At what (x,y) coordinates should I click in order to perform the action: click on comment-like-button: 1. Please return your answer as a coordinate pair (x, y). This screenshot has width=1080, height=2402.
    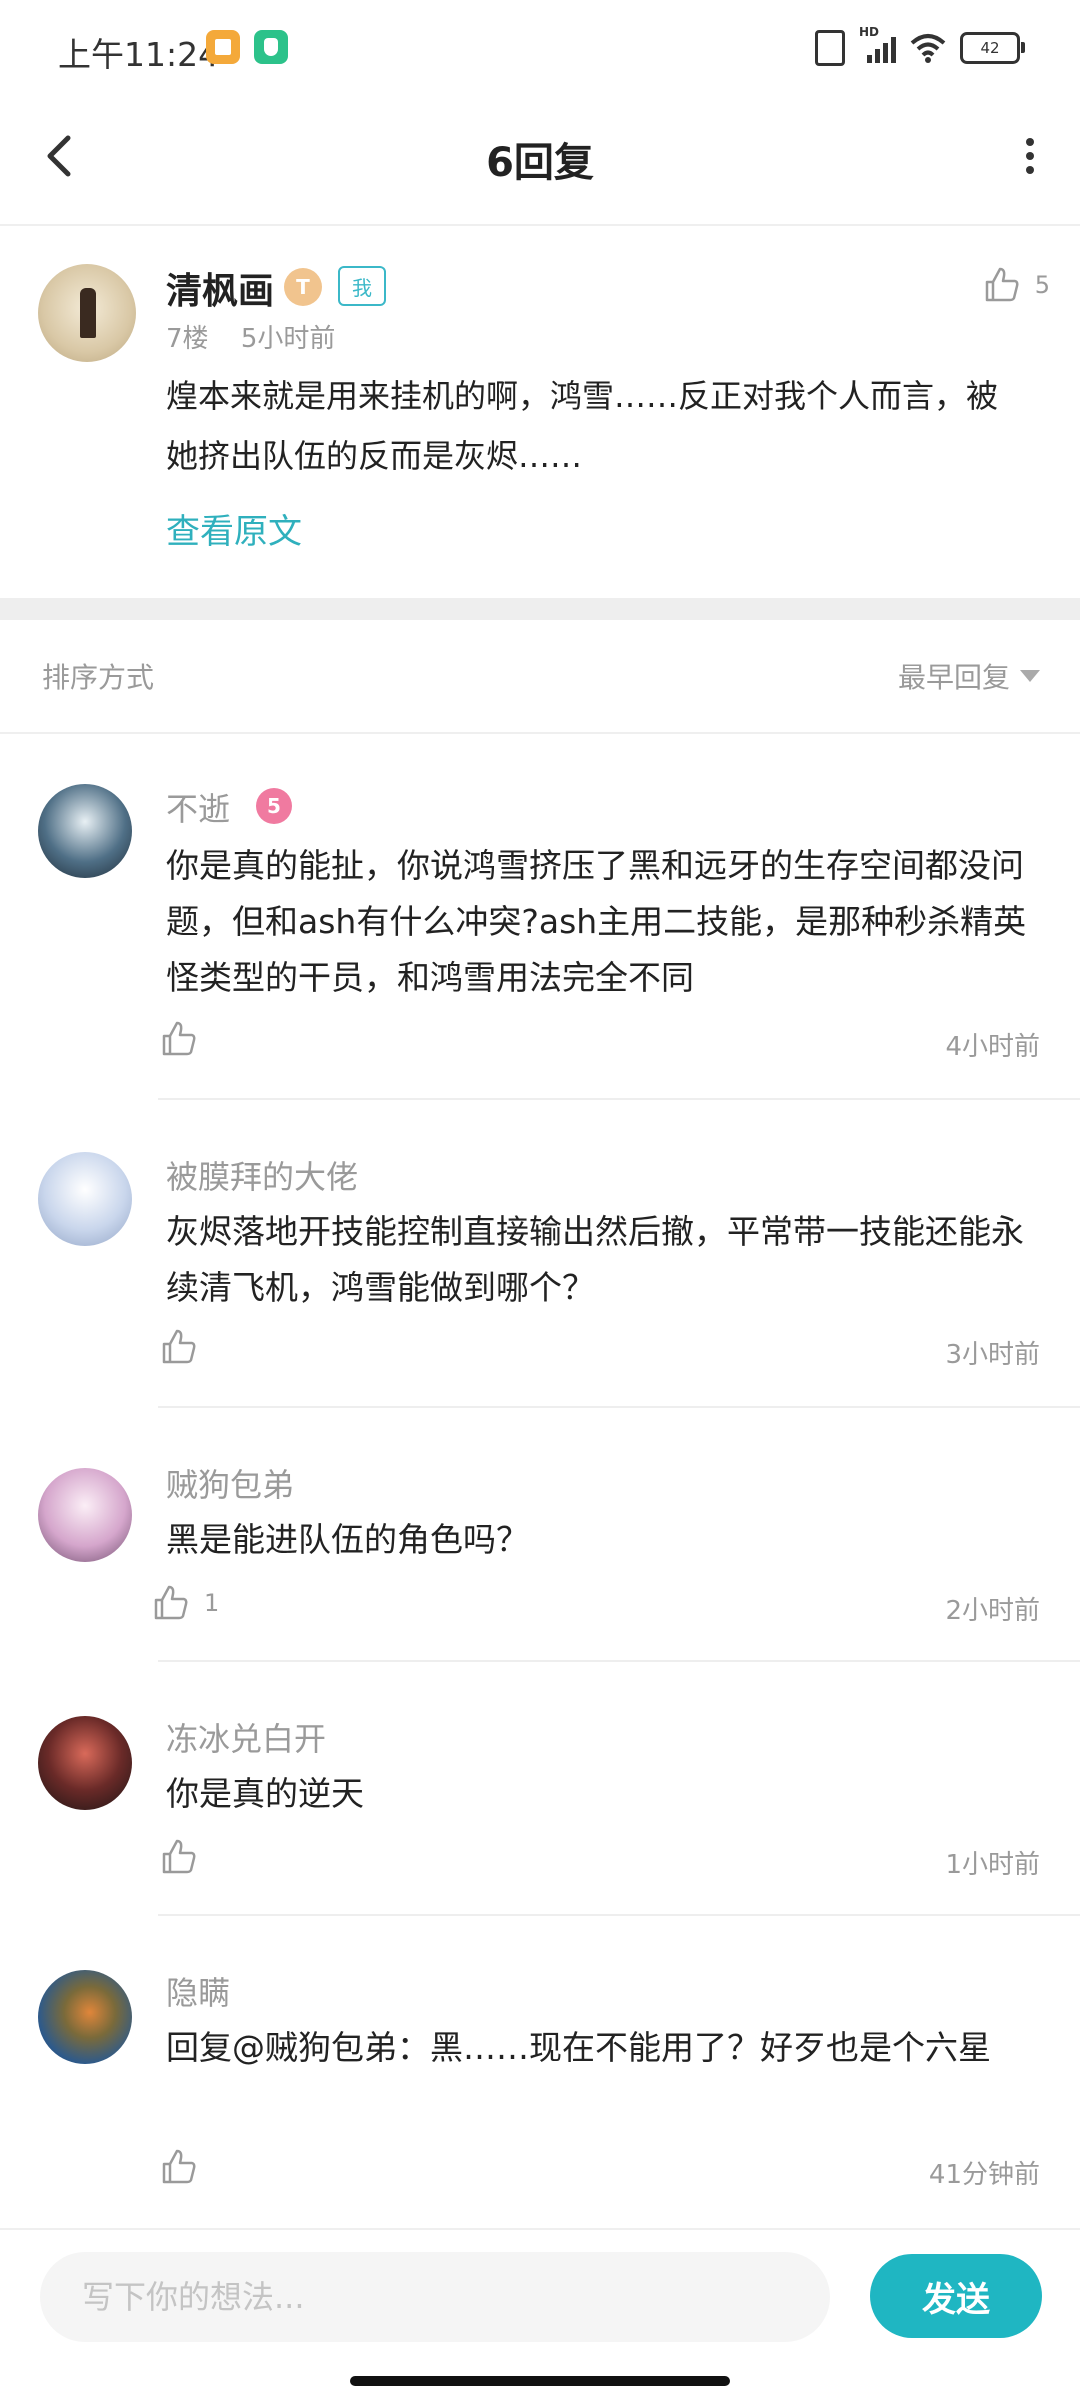
    Looking at the image, I should click on (185, 1603).